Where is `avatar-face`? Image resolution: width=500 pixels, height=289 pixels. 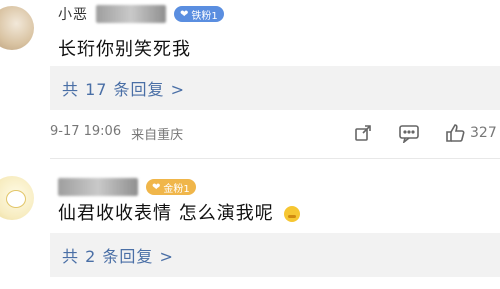 avatar-face is located at coordinates (16, 199).